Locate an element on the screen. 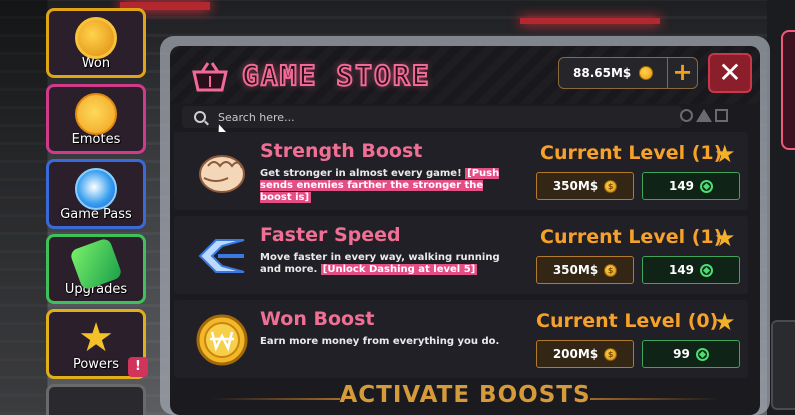 The height and width of the screenshot is (415, 795). search-bar is located at coordinates (432, 117).